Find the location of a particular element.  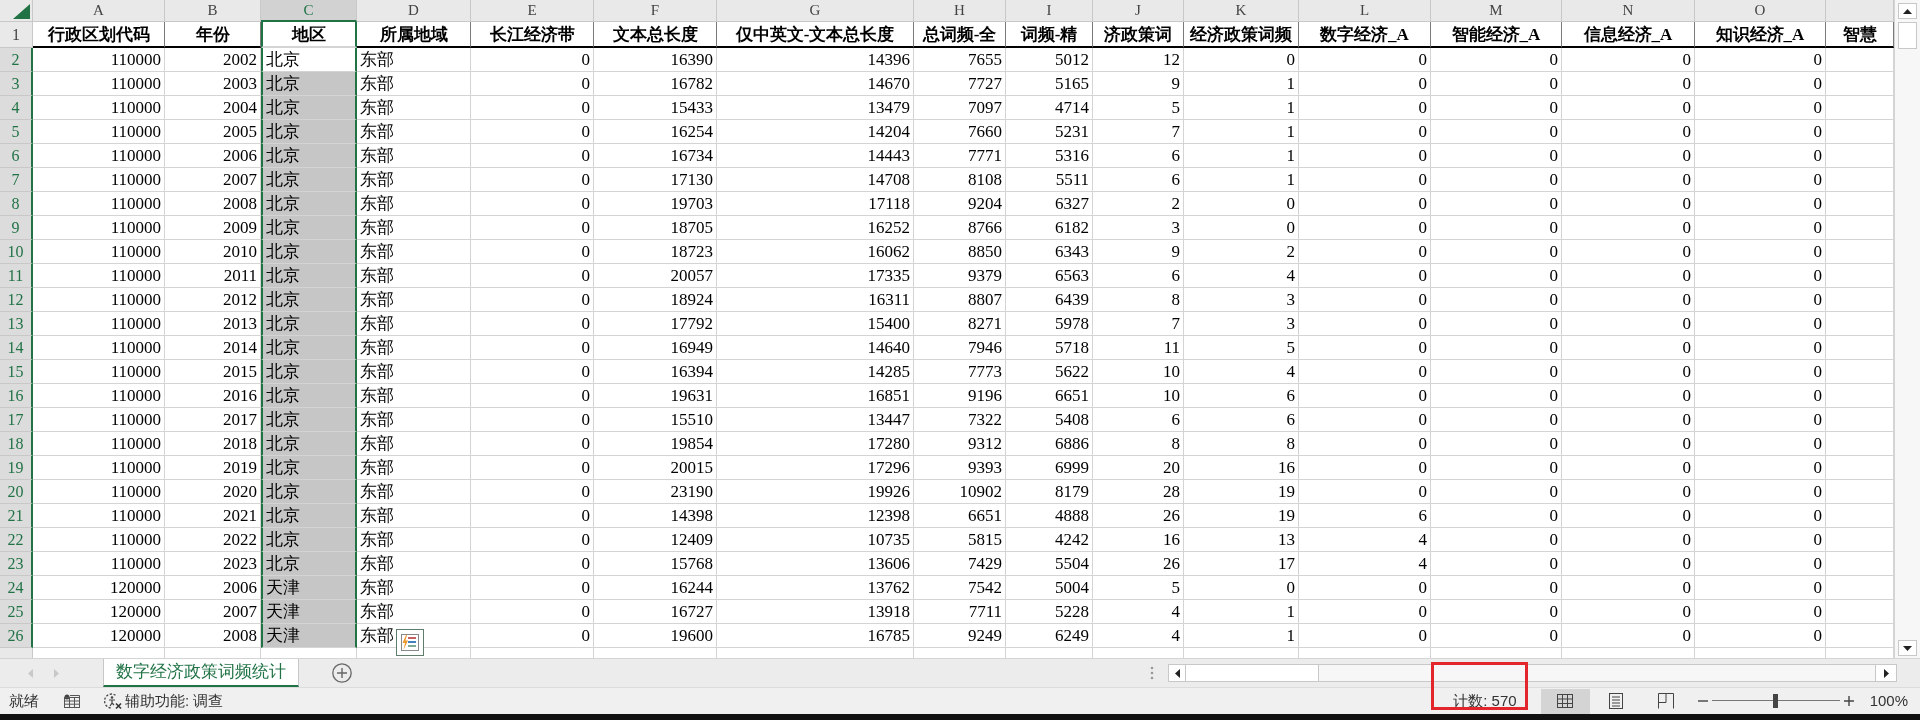

slider-thumb is located at coordinates (1776, 701).